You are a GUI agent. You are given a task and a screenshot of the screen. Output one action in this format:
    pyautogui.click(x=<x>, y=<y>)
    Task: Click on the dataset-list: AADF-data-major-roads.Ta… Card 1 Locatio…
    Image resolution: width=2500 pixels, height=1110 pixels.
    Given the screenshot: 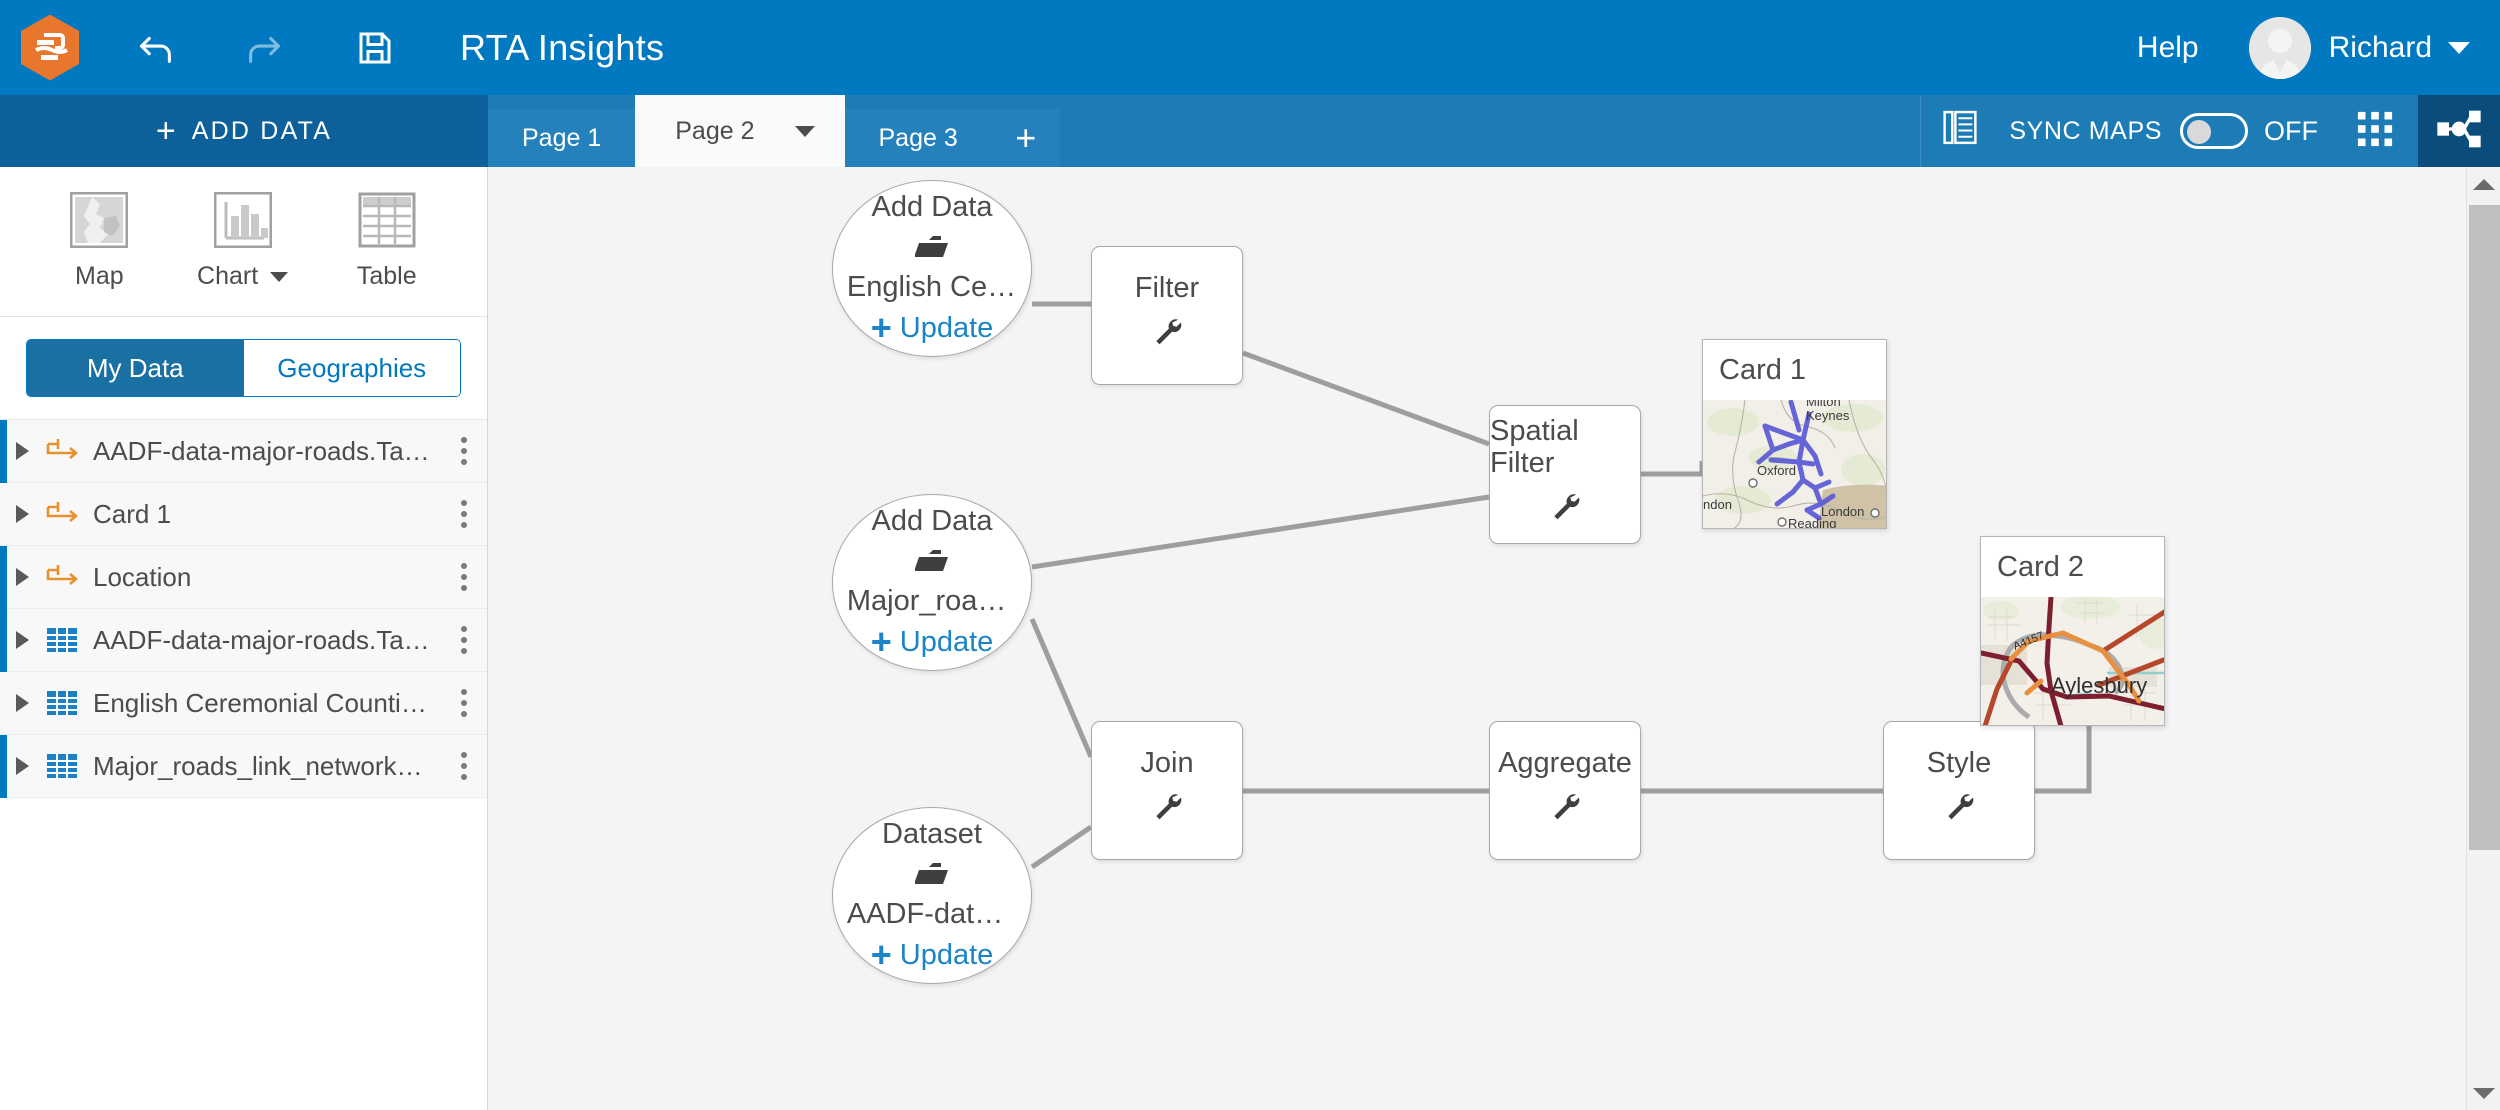 What is the action you would take?
    pyautogui.click(x=243, y=608)
    